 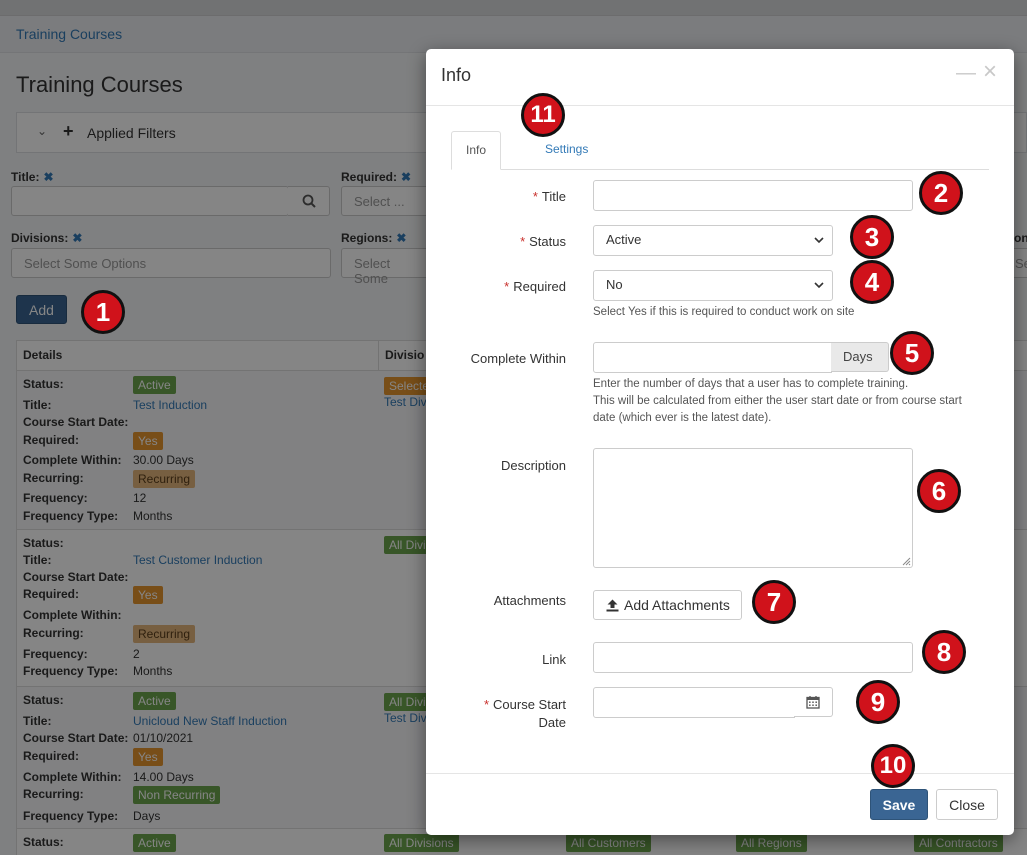 I want to click on title-label: * Title, so click(x=549, y=196).